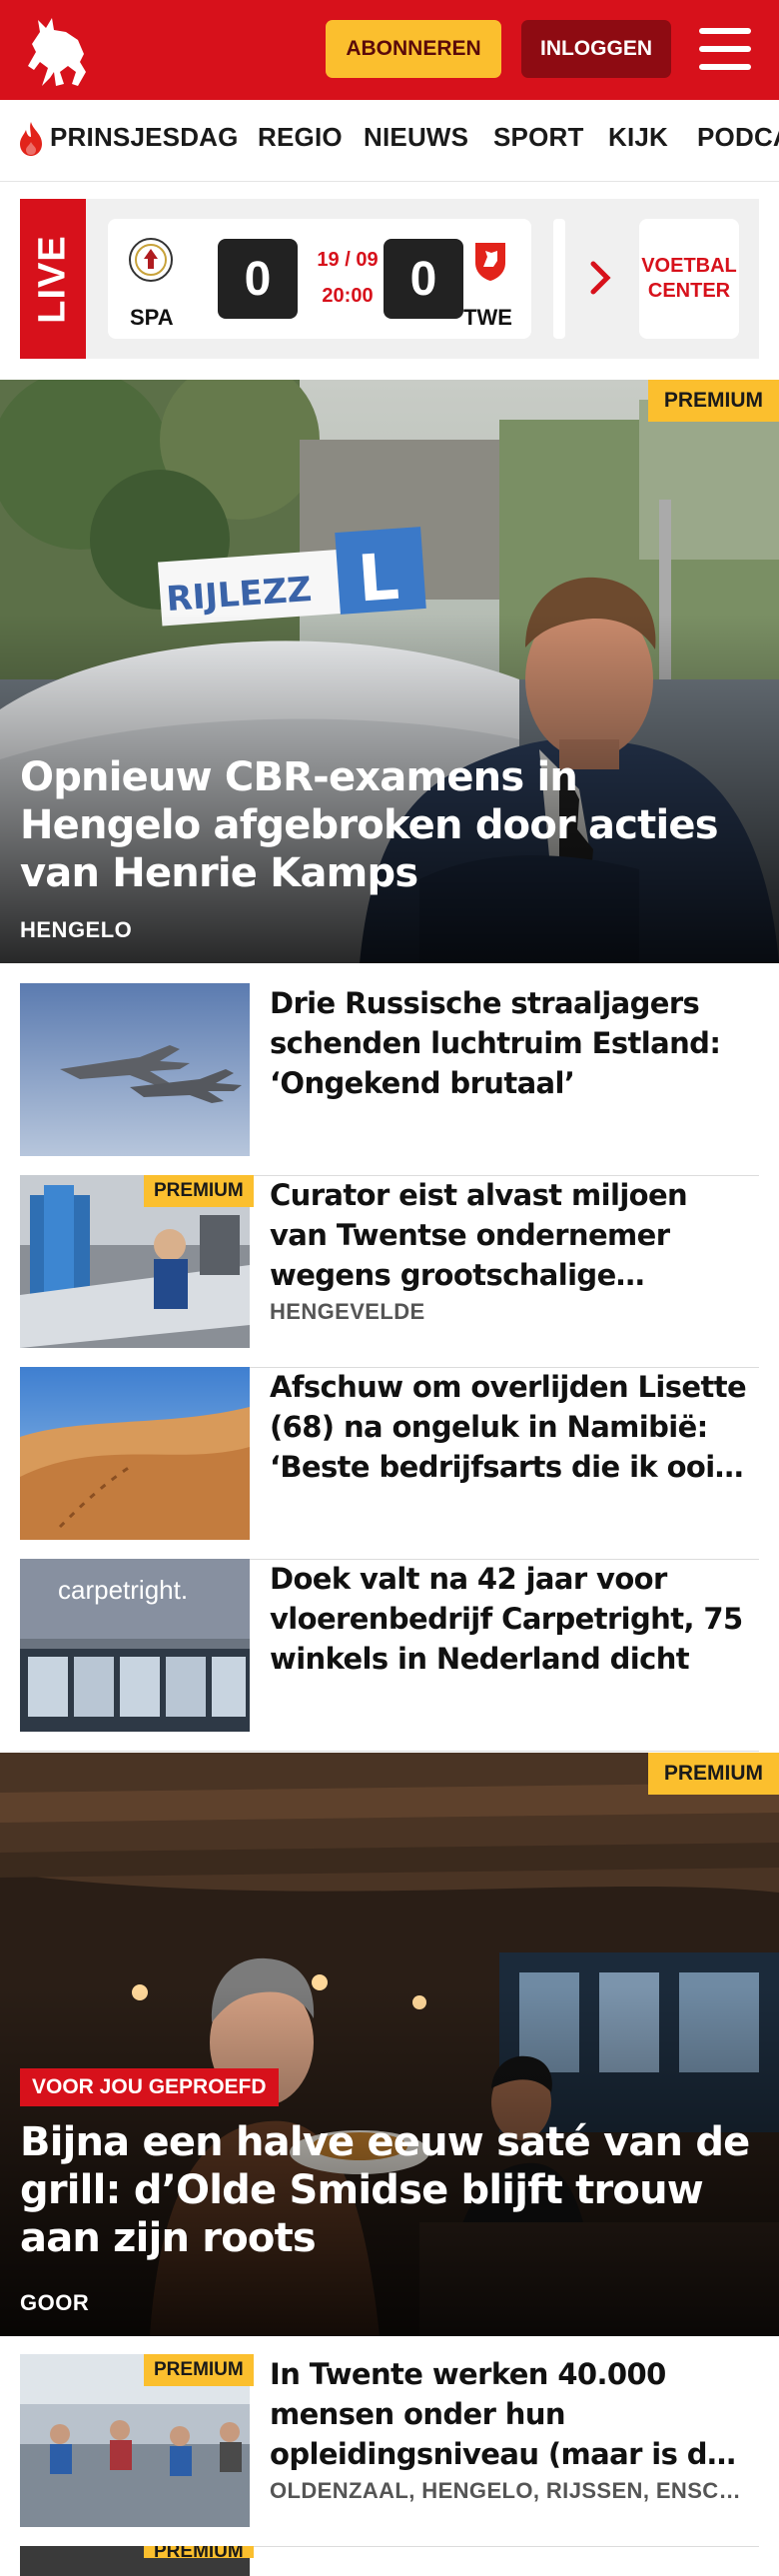  I want to click on nav-item-podcast: PODCA, so click(738, 137).